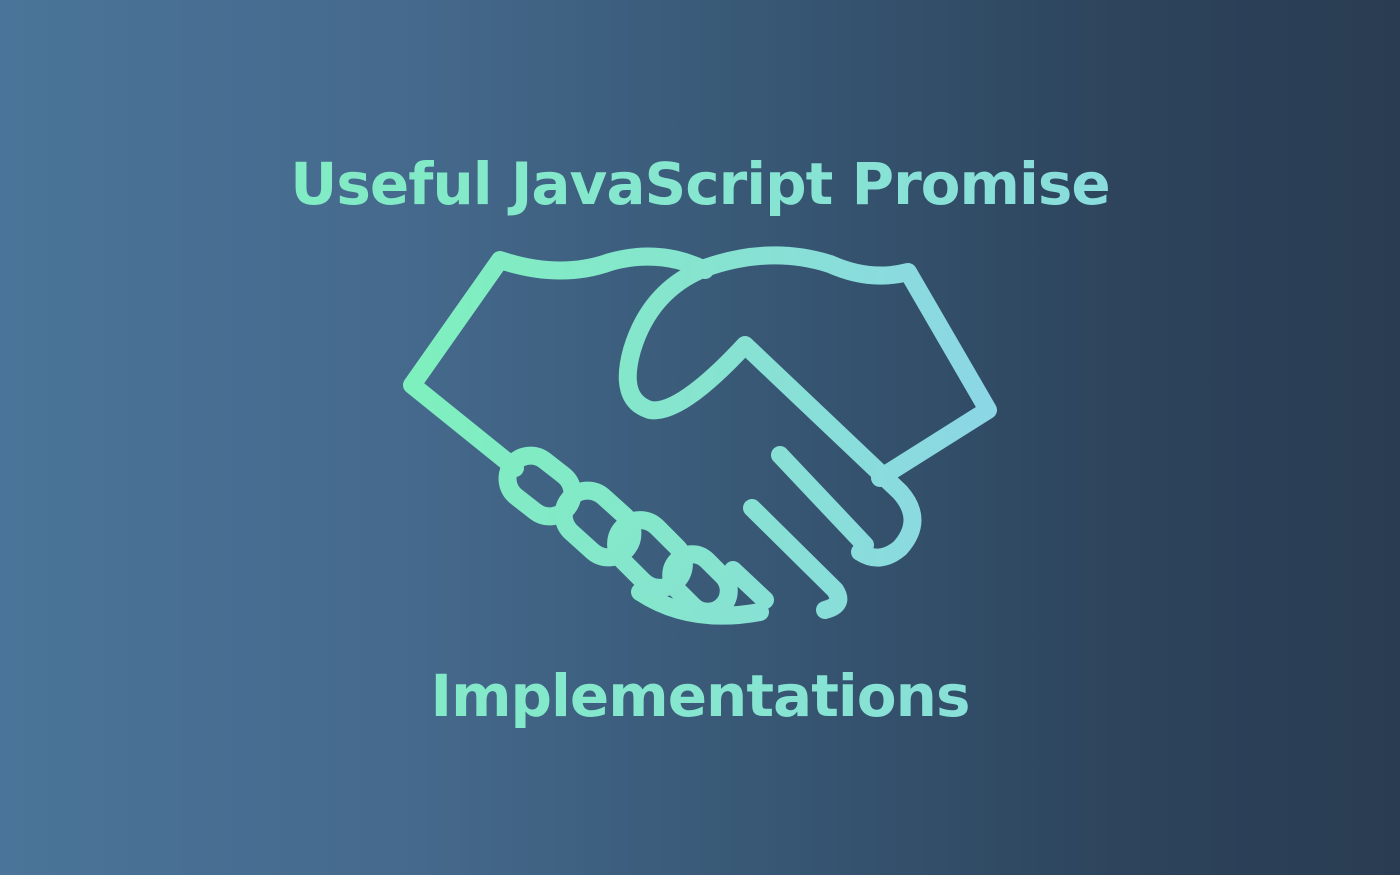 This screenshot has height=875, width=1400. I want to click on title-line-2: Implementations, so click(700, 696).